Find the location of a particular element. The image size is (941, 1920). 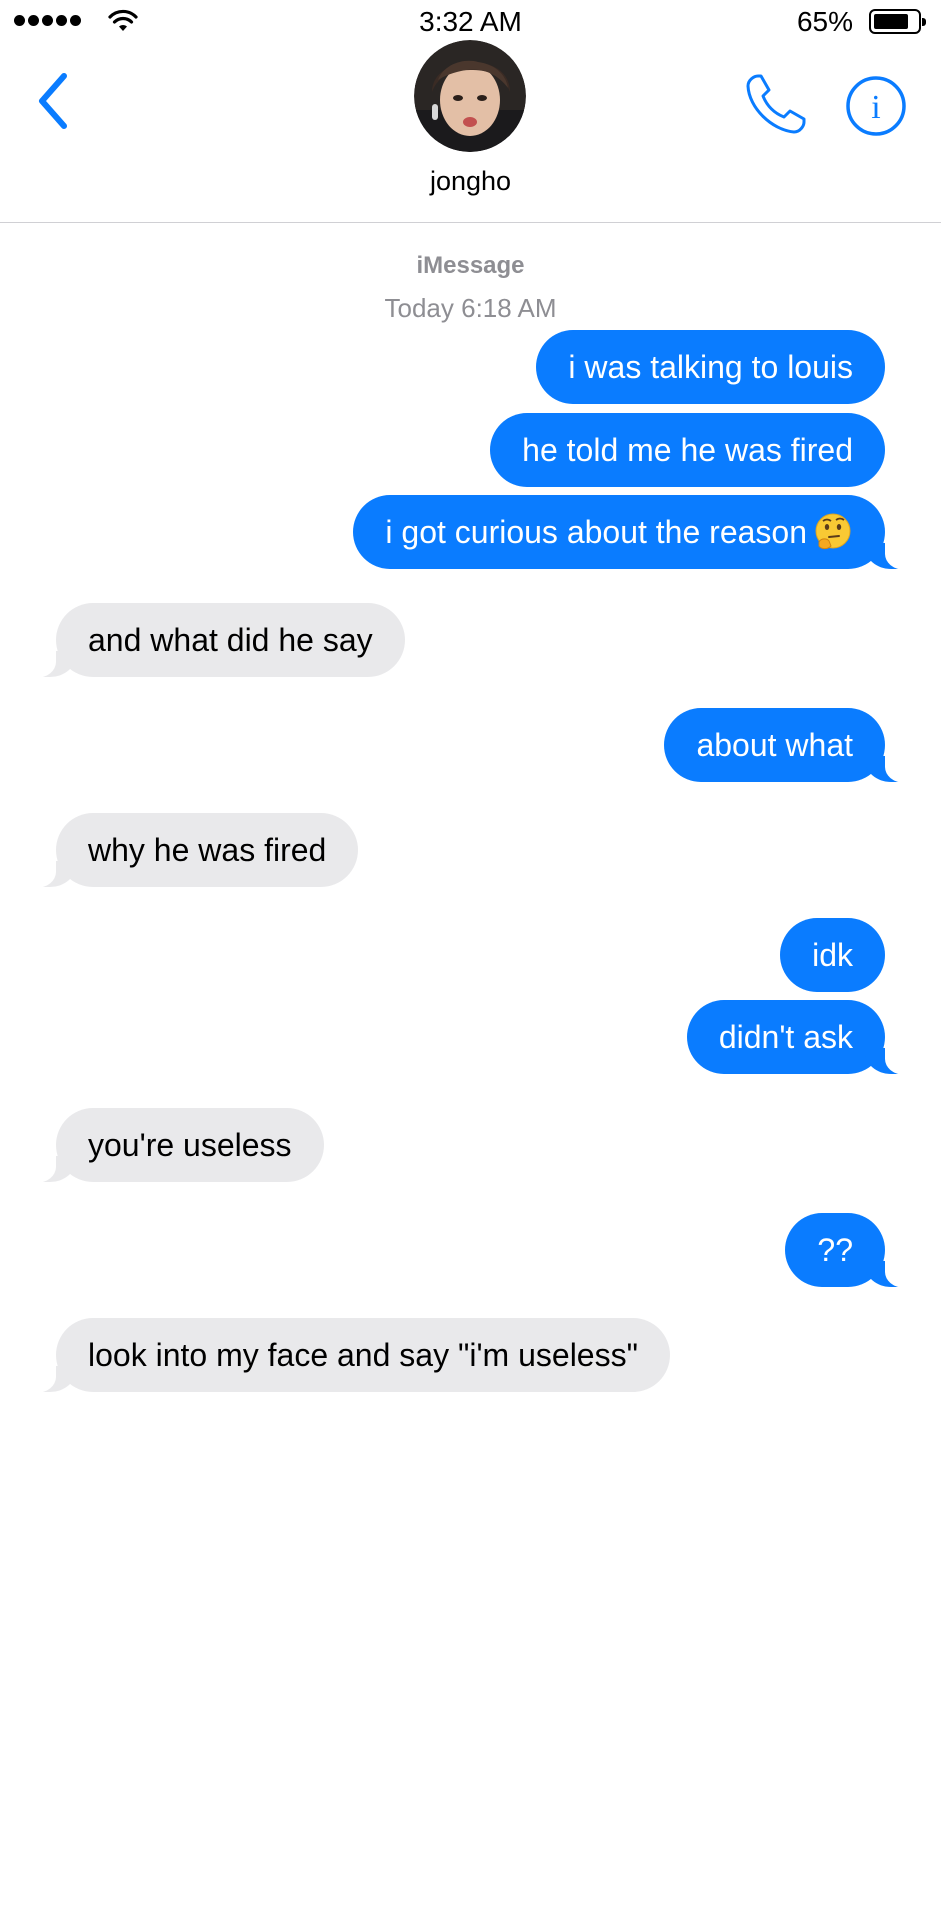

incoming-message: look into my face and say "i'm useless" is located at coordinates (348, 1355).